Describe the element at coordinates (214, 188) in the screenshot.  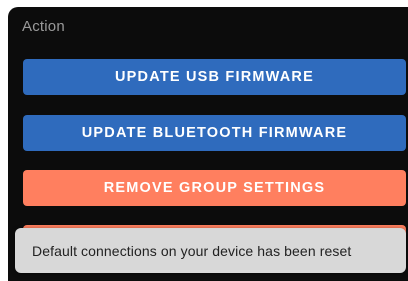
I see `remove-group-settings-button: REMOVE GROUP SETTINGS` at that location.